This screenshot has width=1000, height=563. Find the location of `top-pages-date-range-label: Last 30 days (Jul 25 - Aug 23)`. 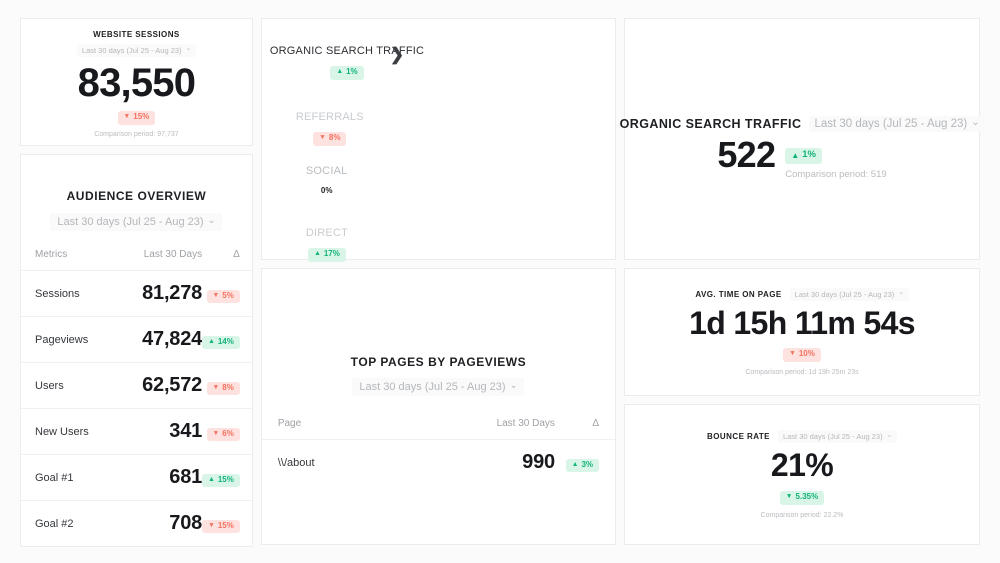

top-pages-date-range-label: Last 30 days (Jul 25 - Aug 23) is located at coordinates (432, 387).